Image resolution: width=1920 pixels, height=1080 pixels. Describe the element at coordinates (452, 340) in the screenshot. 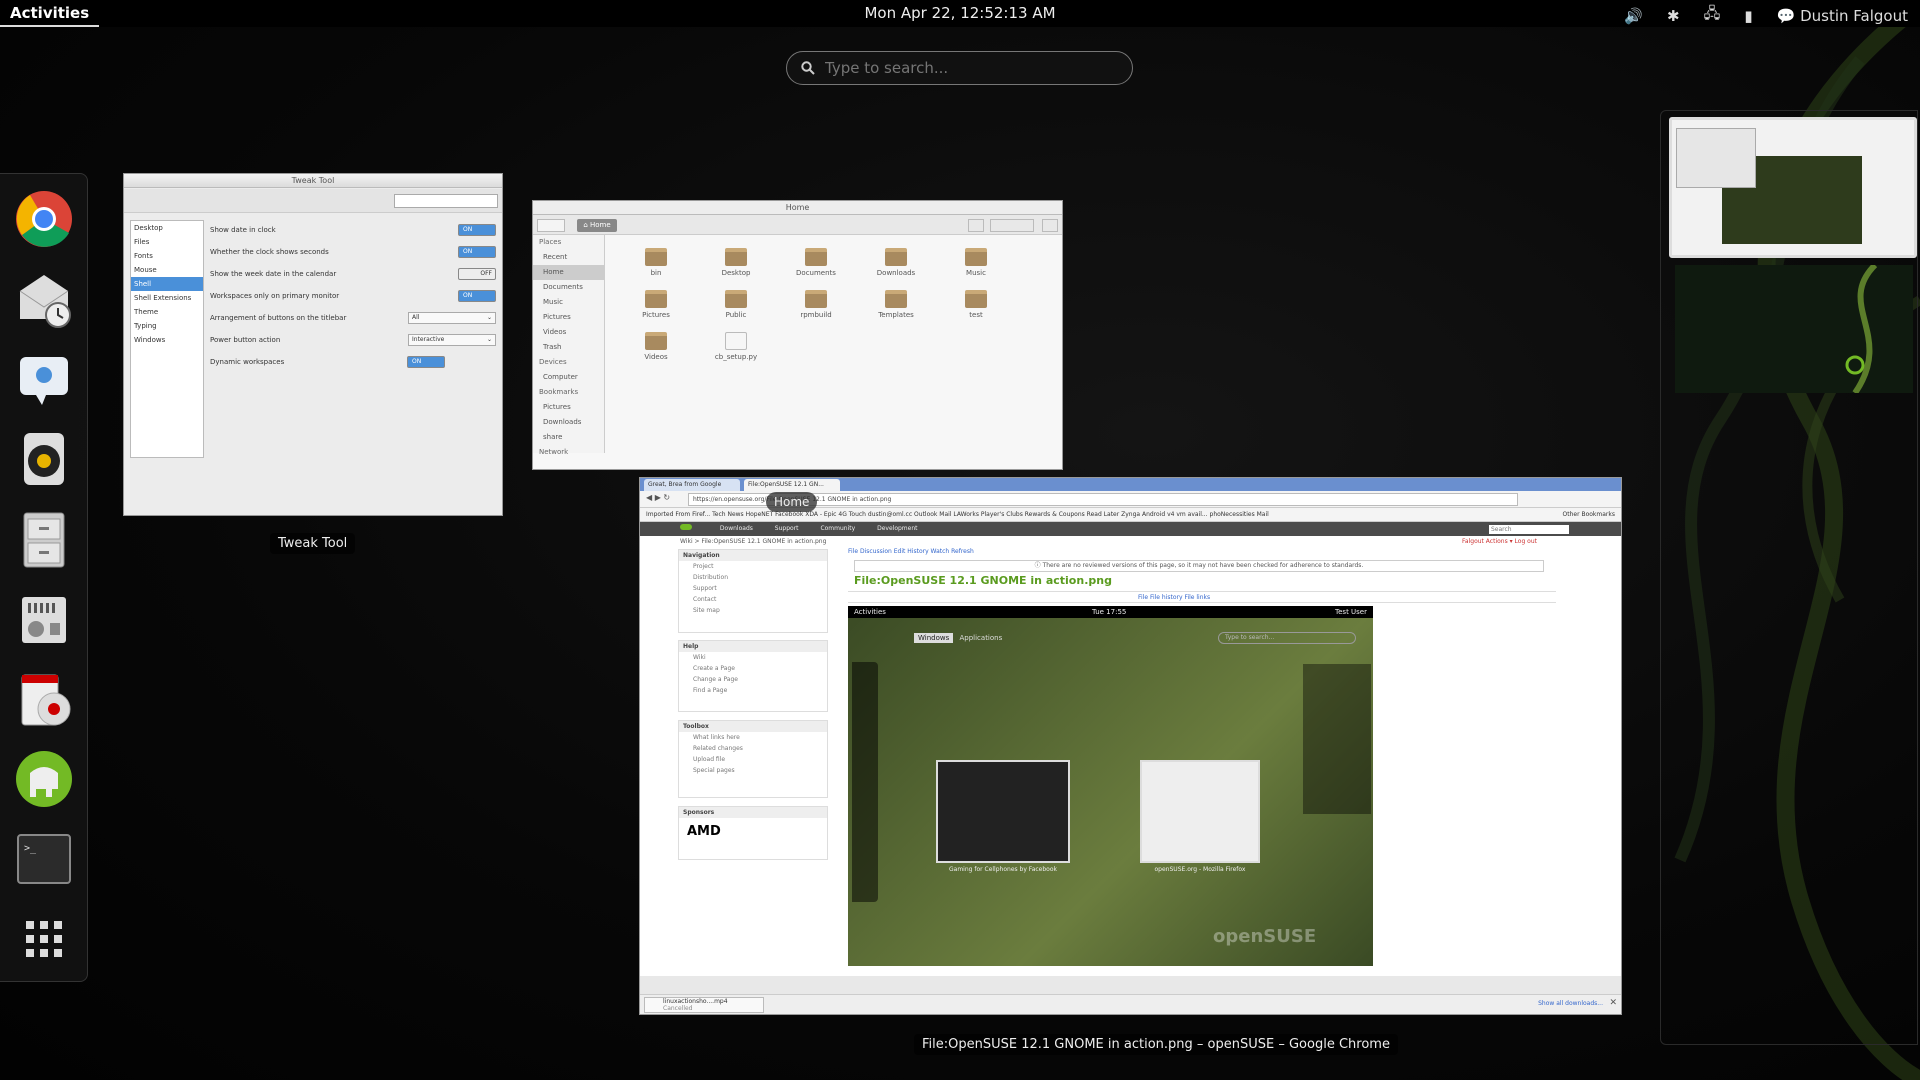

I see `dropdown: Interactive ⌄` at that location.